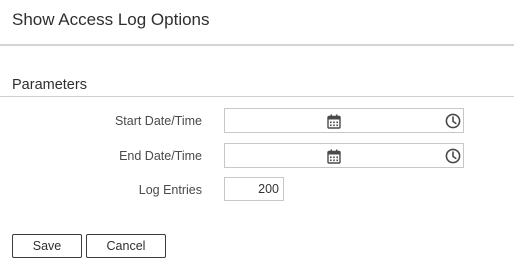 This screenshot has width=514, height=269. Describe the element at coordinates (257, 45) in the screenshot. I see `title-divider` at that location.